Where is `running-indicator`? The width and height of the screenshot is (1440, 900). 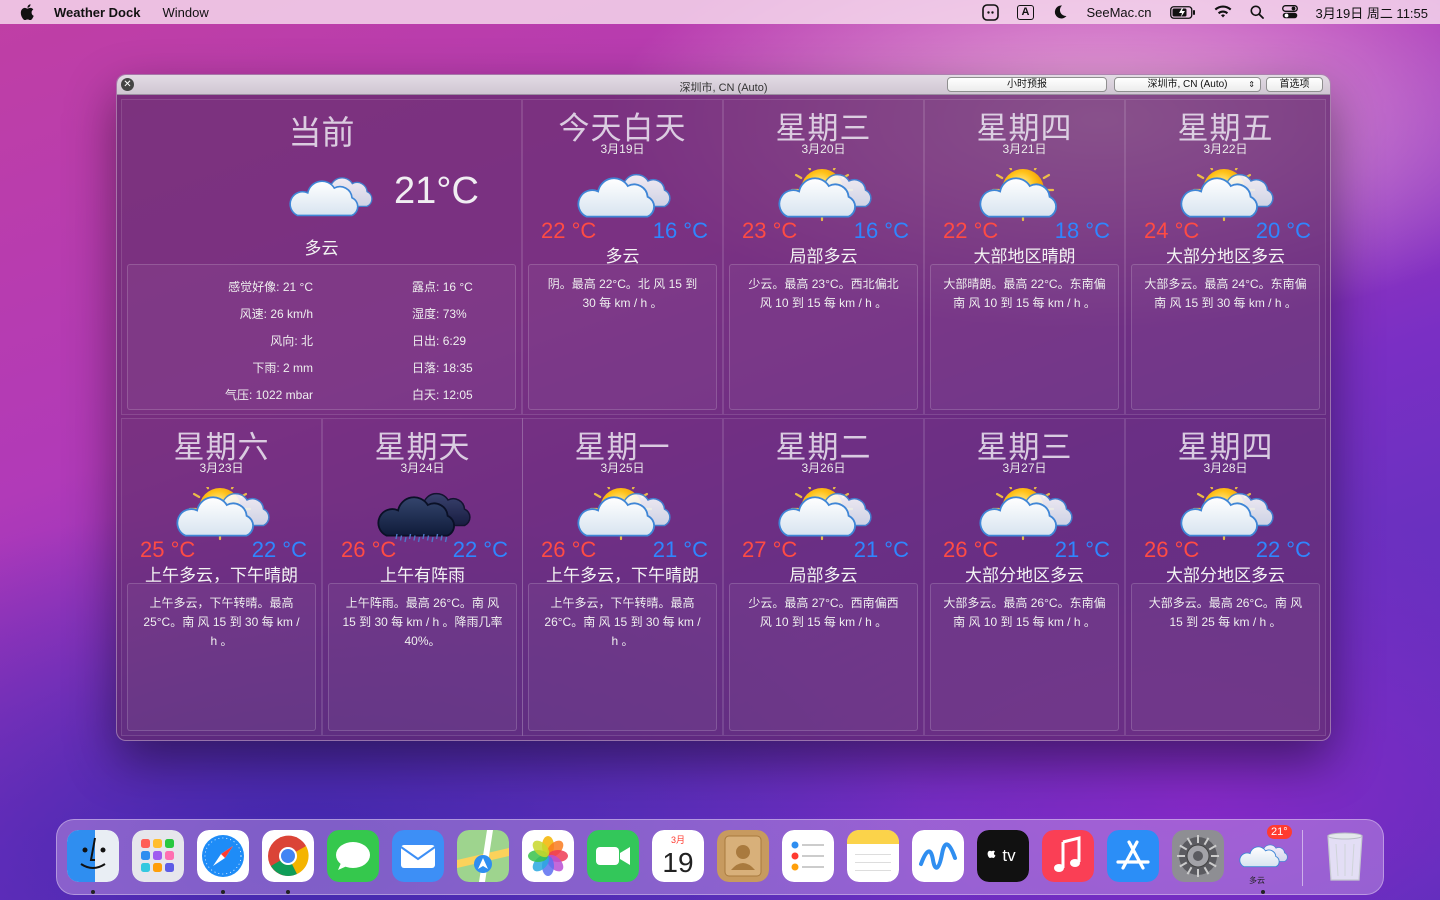
running-indicator is located at coordinates (223, 892).